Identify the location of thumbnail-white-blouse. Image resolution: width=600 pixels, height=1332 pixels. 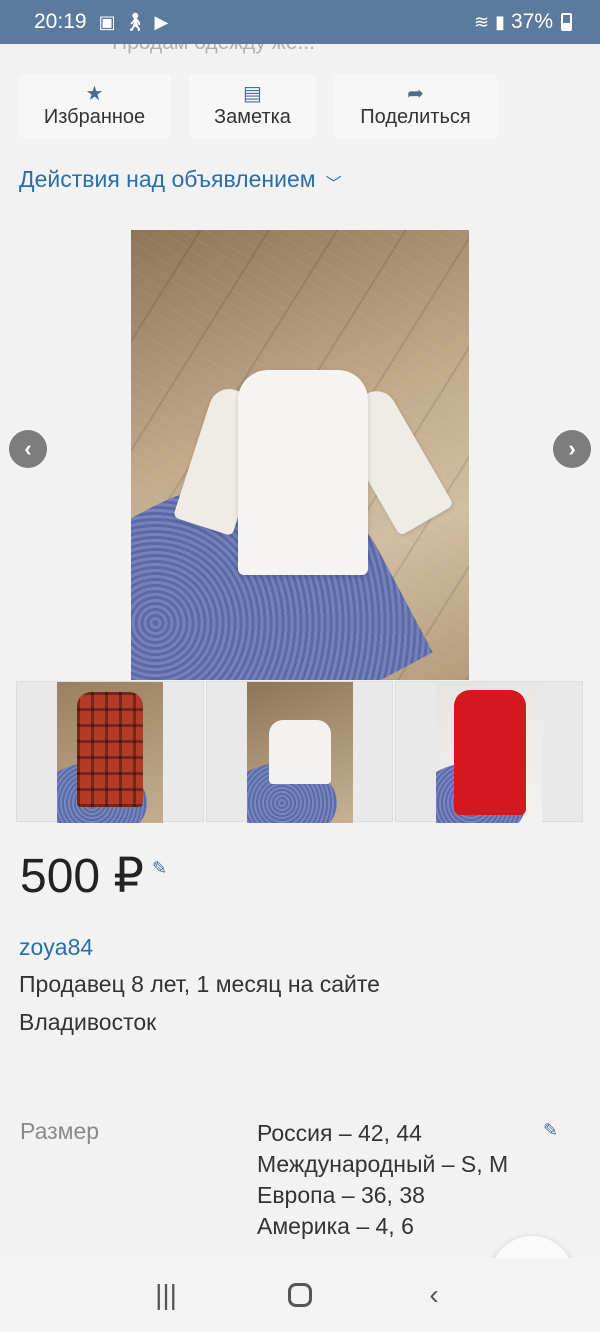
(299, 752).